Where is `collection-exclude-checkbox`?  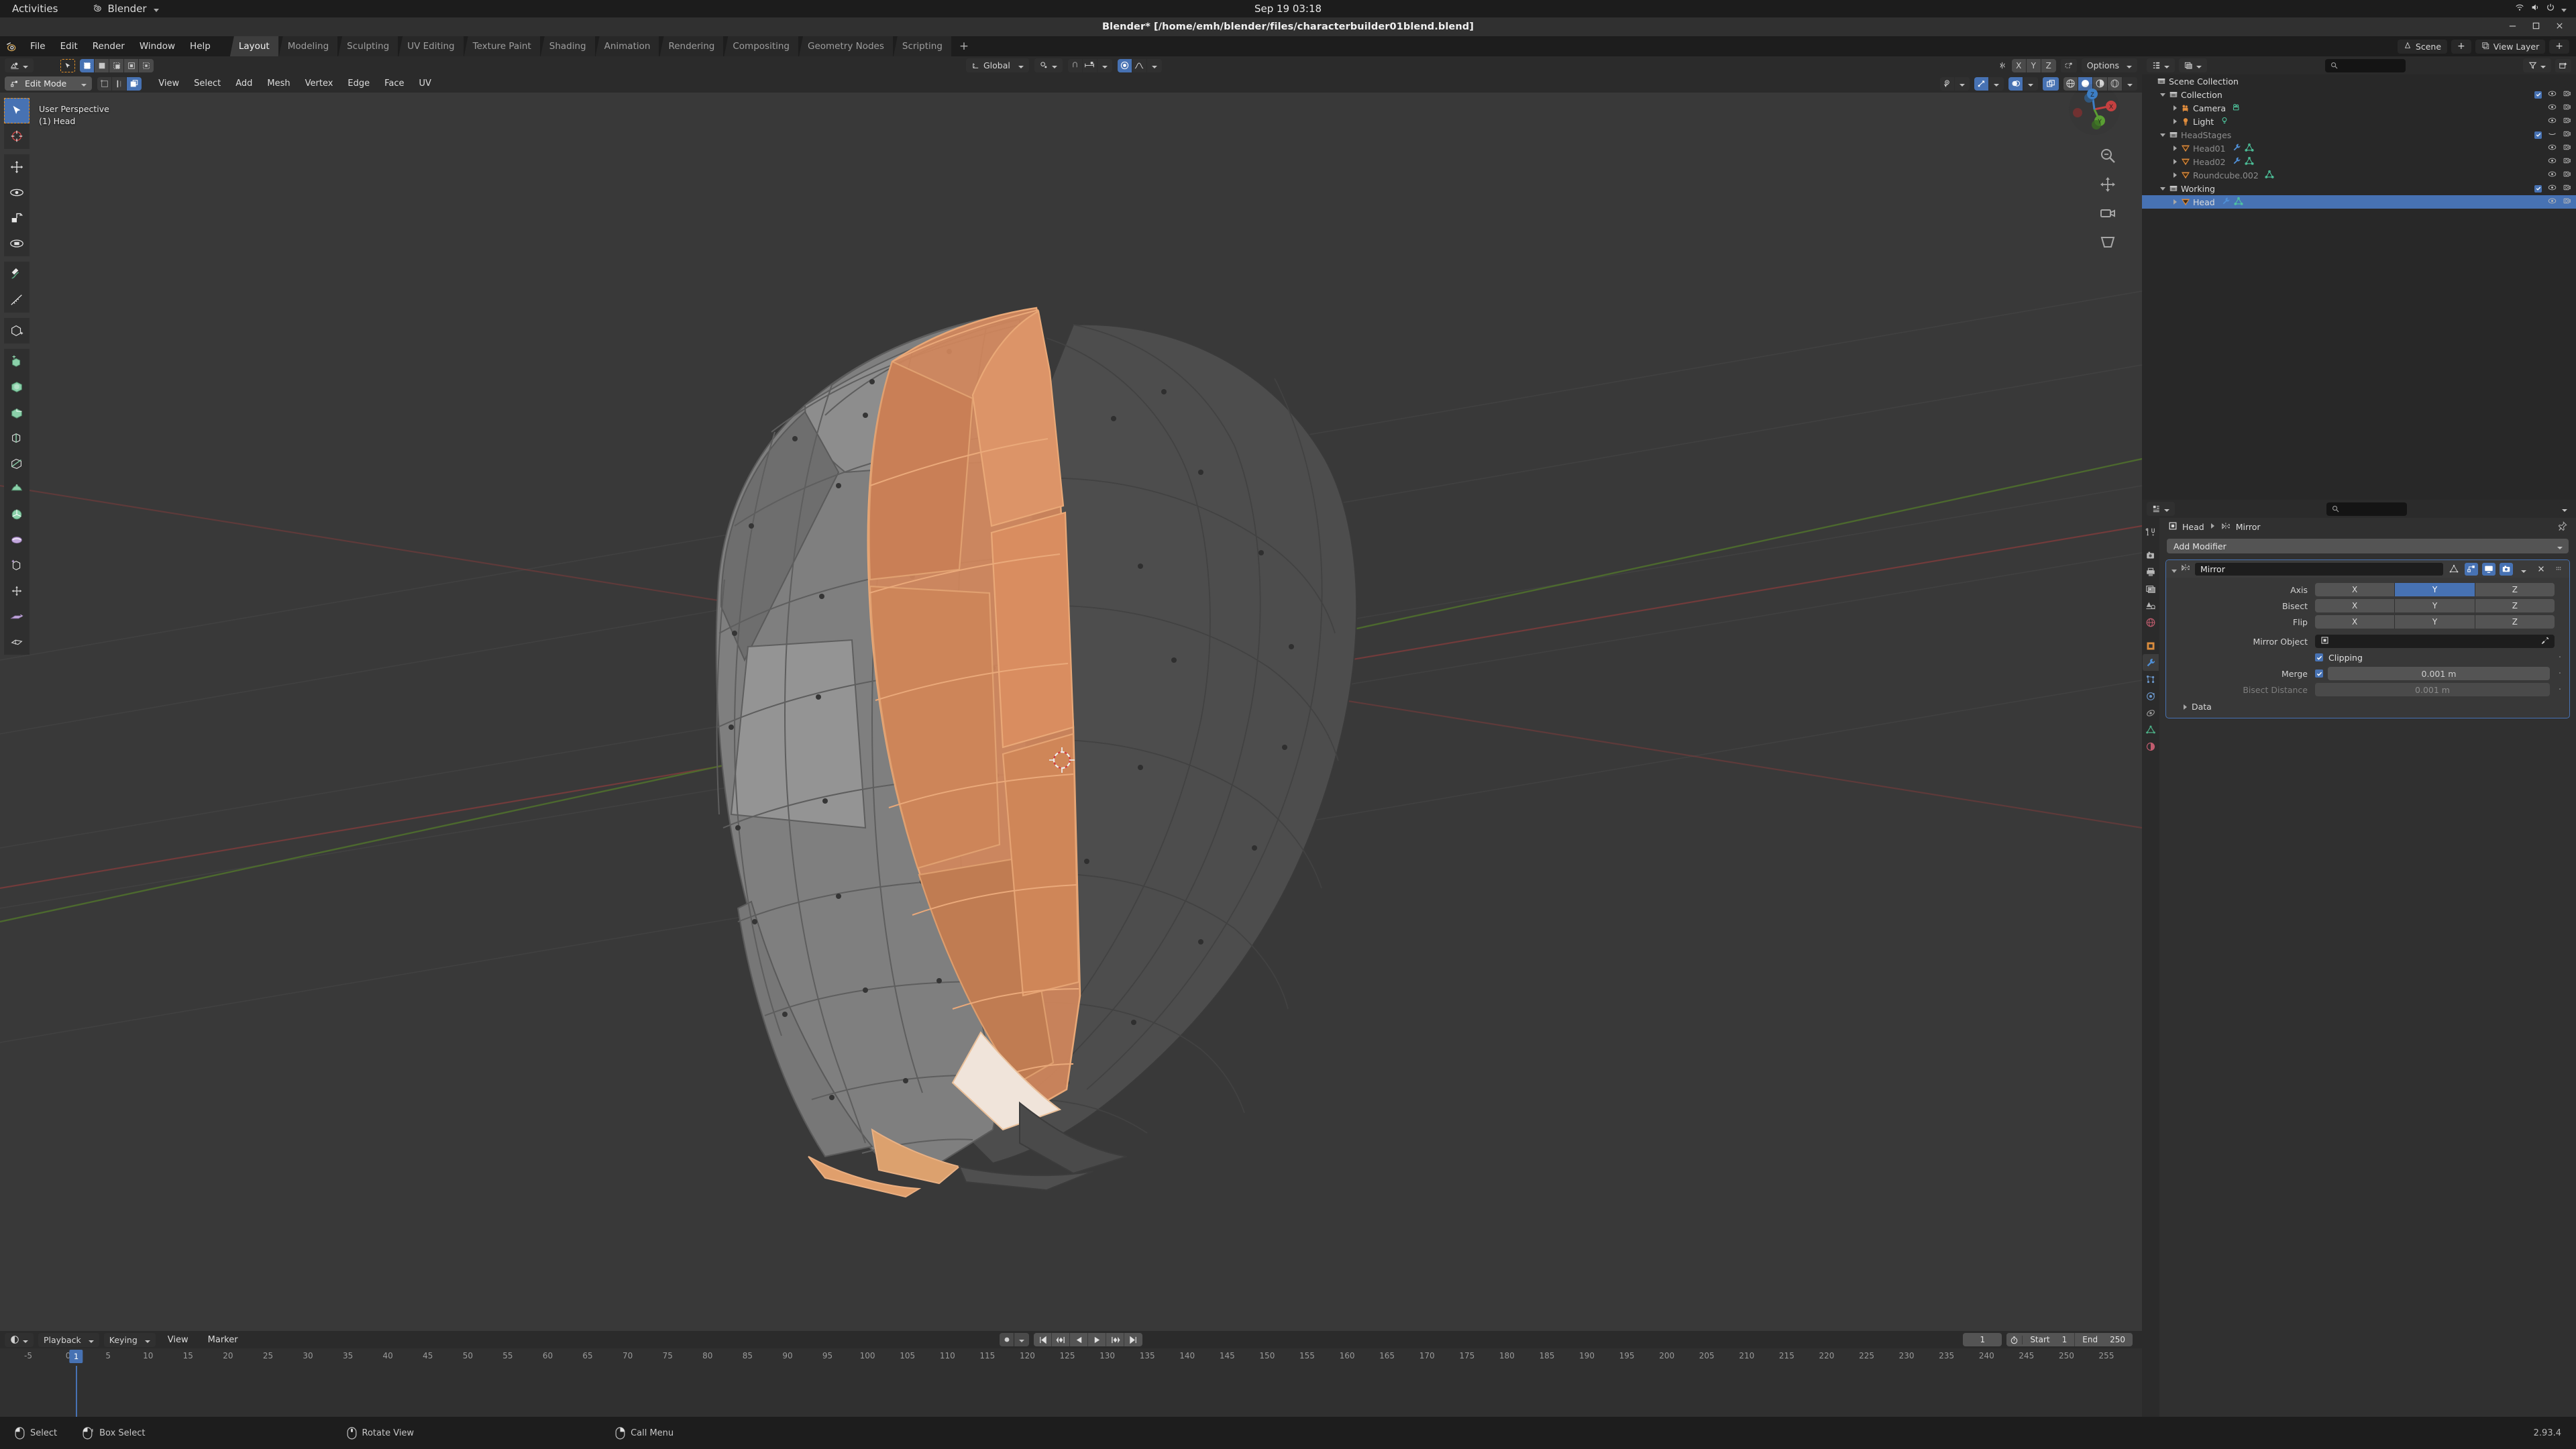 collection-exclude-checkbox is located at coordinates (2538, 135).